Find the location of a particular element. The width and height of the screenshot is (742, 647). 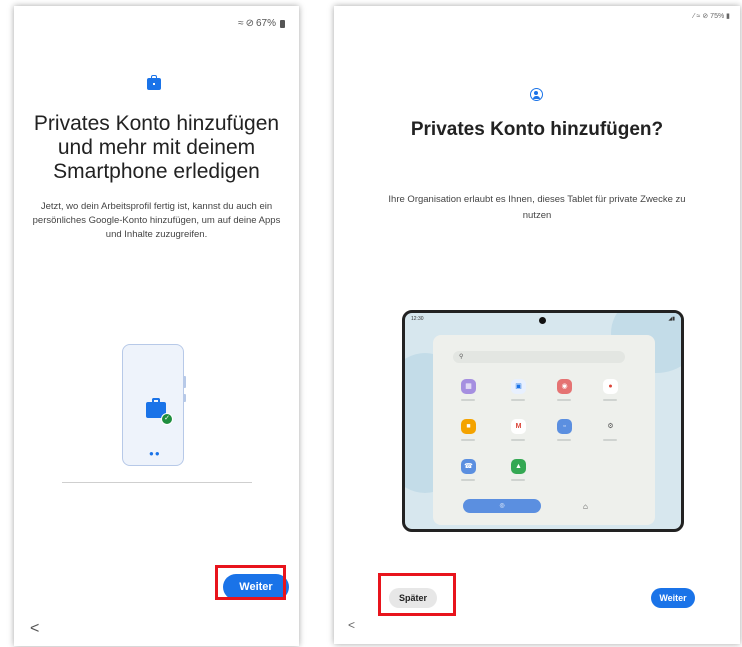

files-app-icon: ■ is located at coordinates (468, 426).